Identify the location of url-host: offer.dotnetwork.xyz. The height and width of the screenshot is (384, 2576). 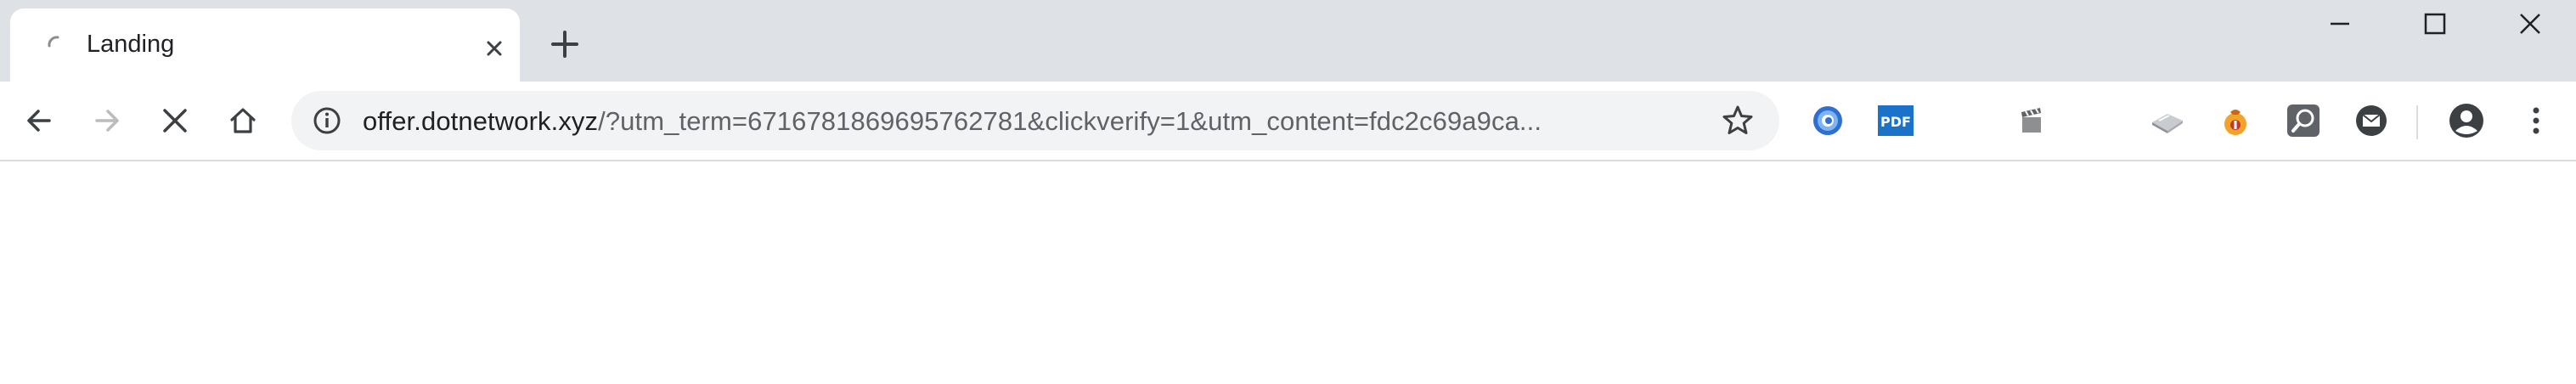
(481, 121).